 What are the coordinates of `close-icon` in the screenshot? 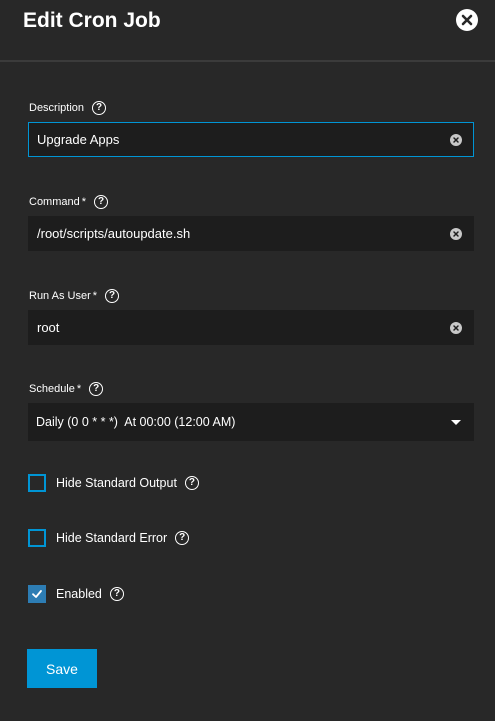 It's located at (467, 20).